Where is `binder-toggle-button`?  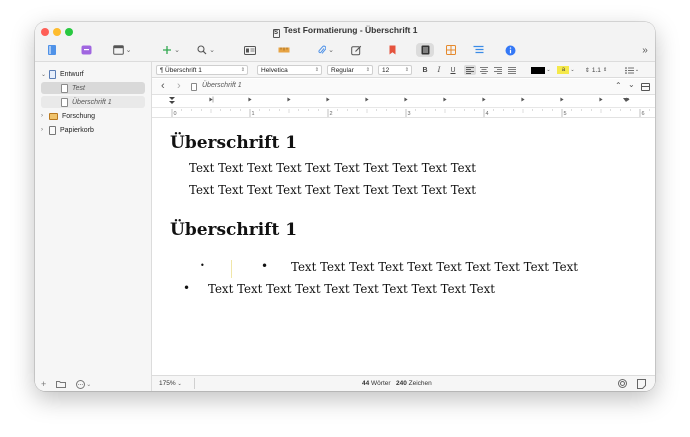 binder-toggle-button is located at coordinates (52, 50).